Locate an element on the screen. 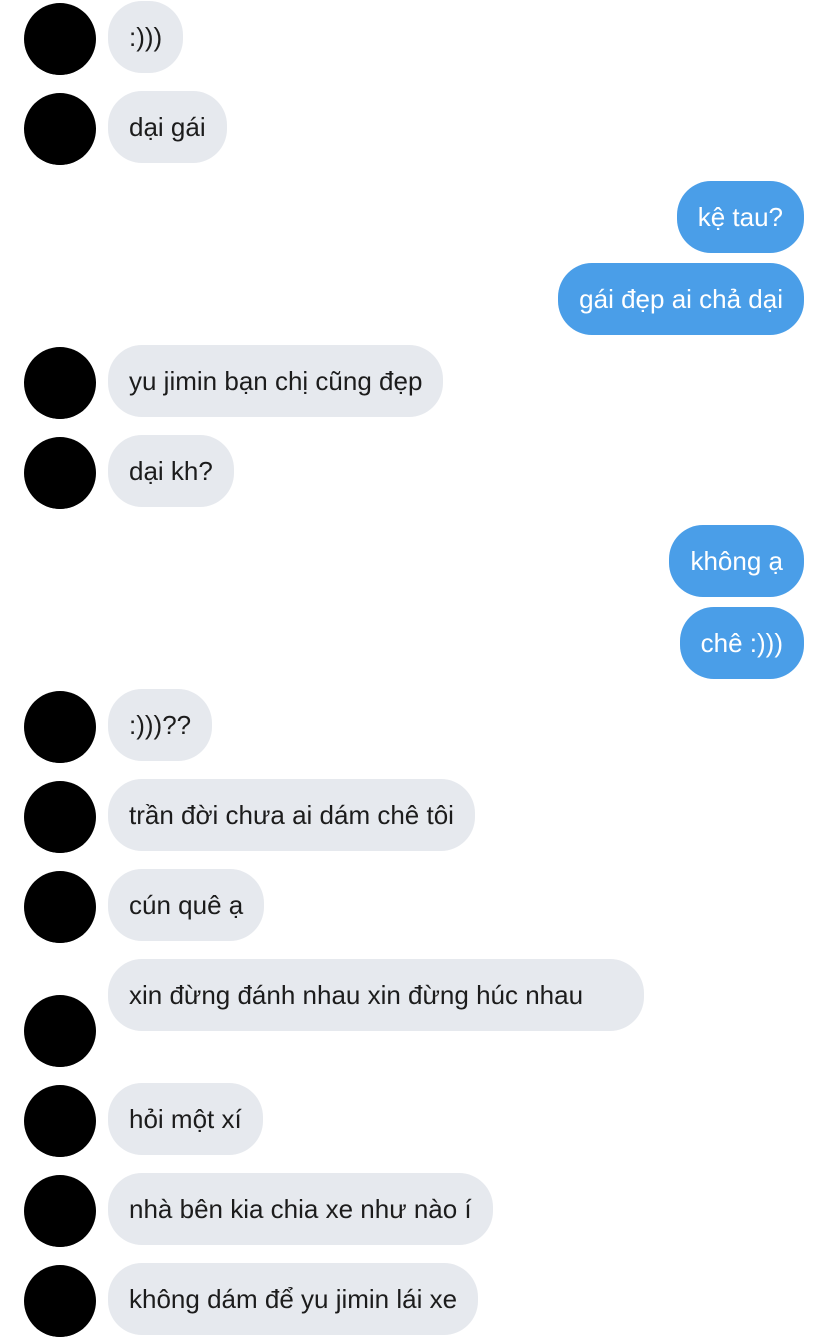  message-bubble-sent: chê :))) is located at coordinates (741, 643).